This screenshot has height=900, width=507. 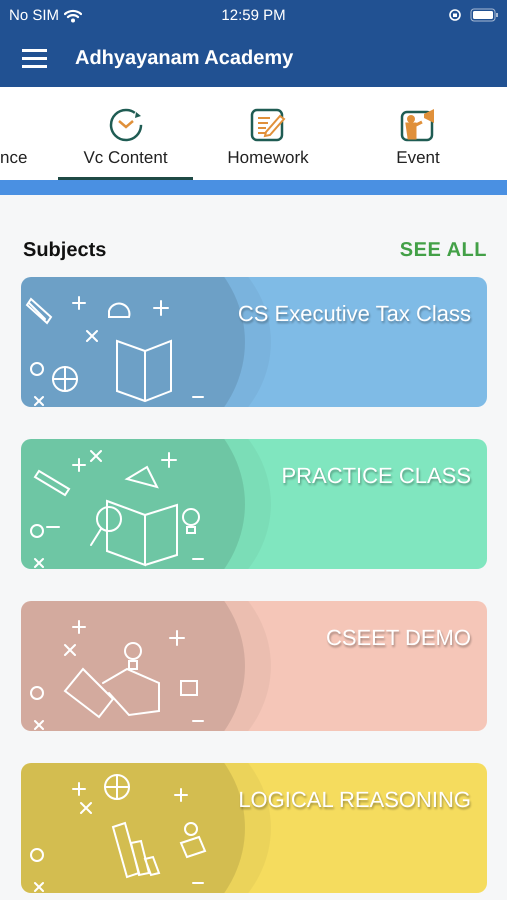 What do you see at coordinates (29, 133) in the screenshot?
I see `nav-tab: nce` at bounding box center [29, 133].